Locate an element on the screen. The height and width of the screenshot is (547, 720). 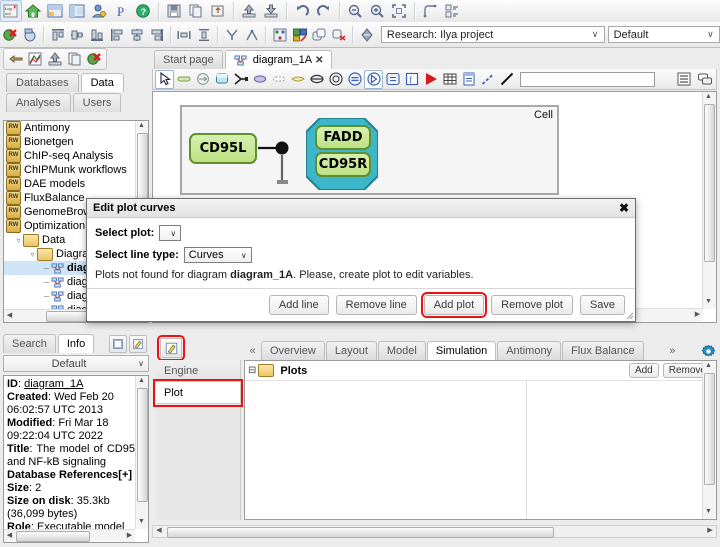
tab-info: Info is located at coordinates (76, 343).